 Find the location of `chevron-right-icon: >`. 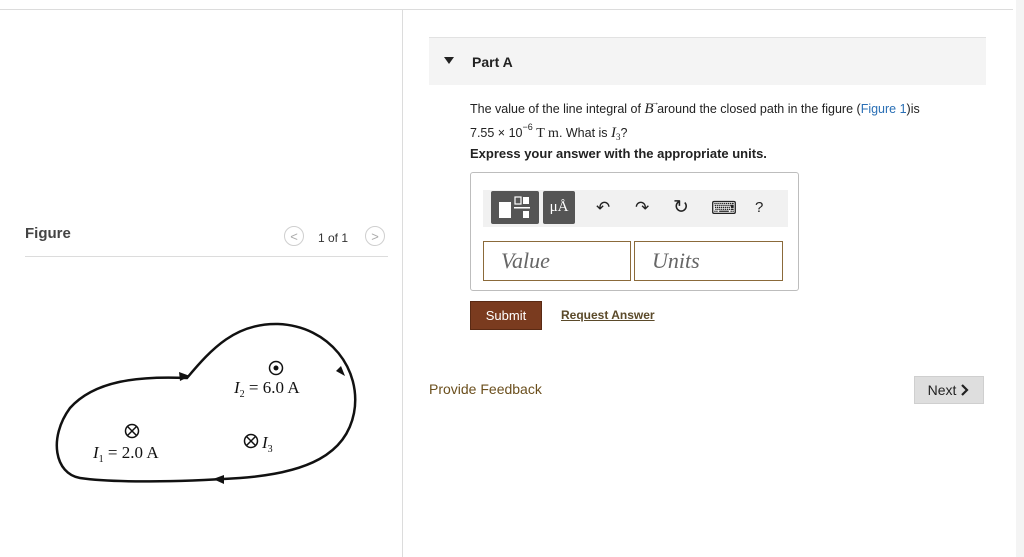

chevron-right-icon: > is located at coordinates (375, 236).